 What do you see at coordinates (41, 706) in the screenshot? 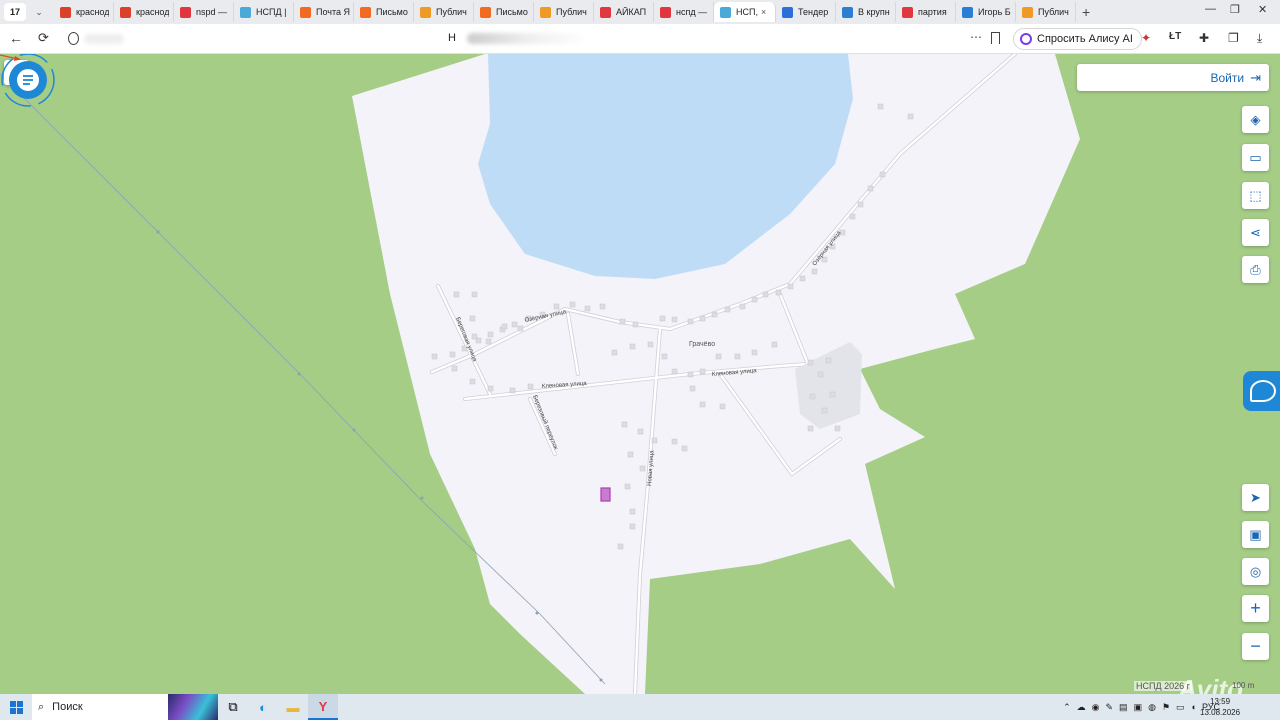
I see `search-icon: ⌕` at bounding box center [41, 706].